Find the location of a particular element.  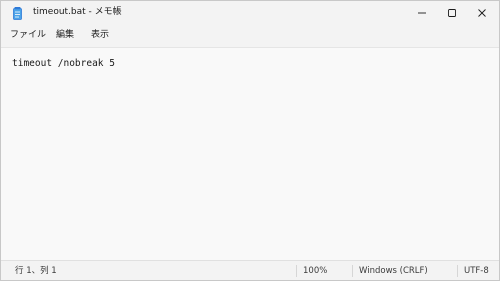

title-bar: timeout.bat - メモ帳 is located at coordinates (250, 12).